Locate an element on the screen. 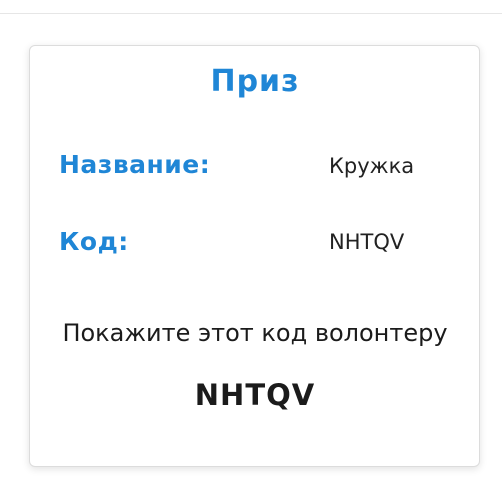 This screenshot has height=488, width=502. display-code: NHTQV is located at coordinates (255, 395).